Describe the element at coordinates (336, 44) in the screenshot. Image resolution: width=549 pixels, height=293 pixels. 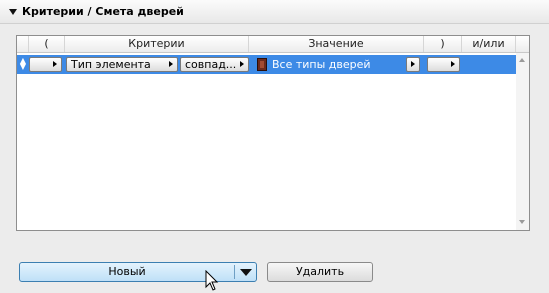
I see `column-value: Значение` at that location.